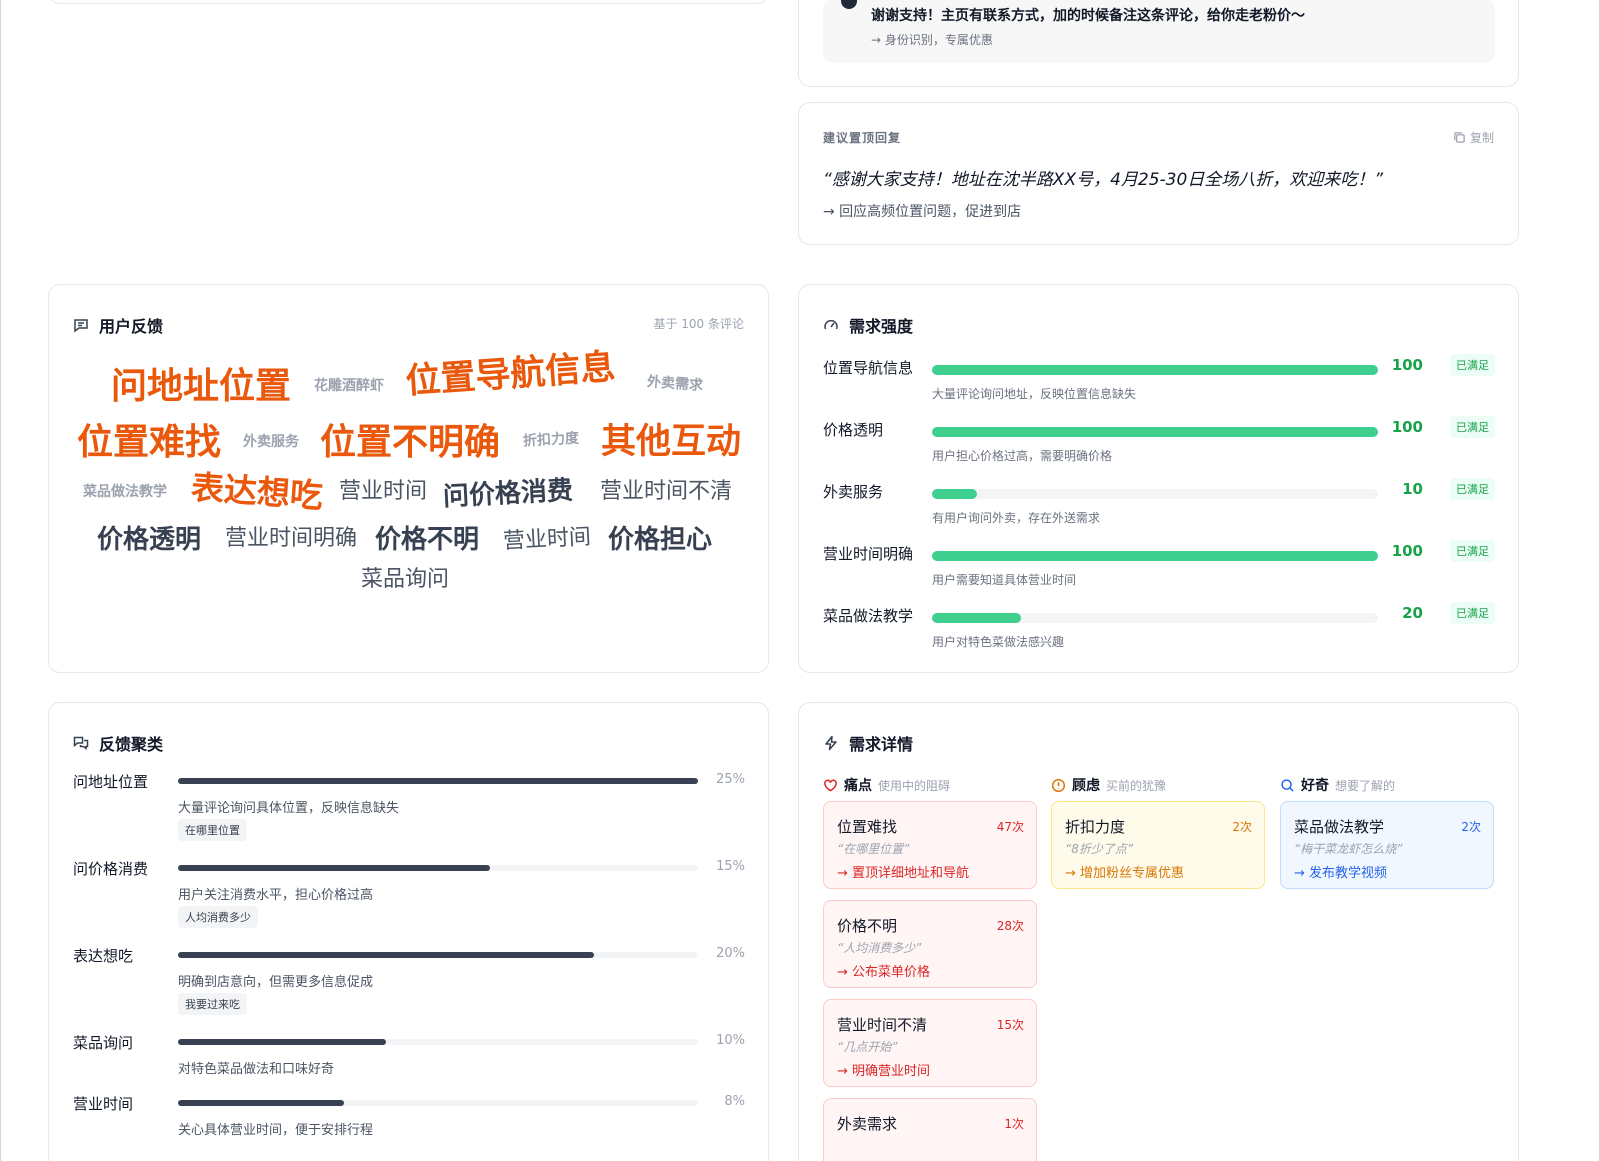 This screenshot has height=1161, width=1600. I want to click on need-title: 外卖需求, so click(867, 1124).